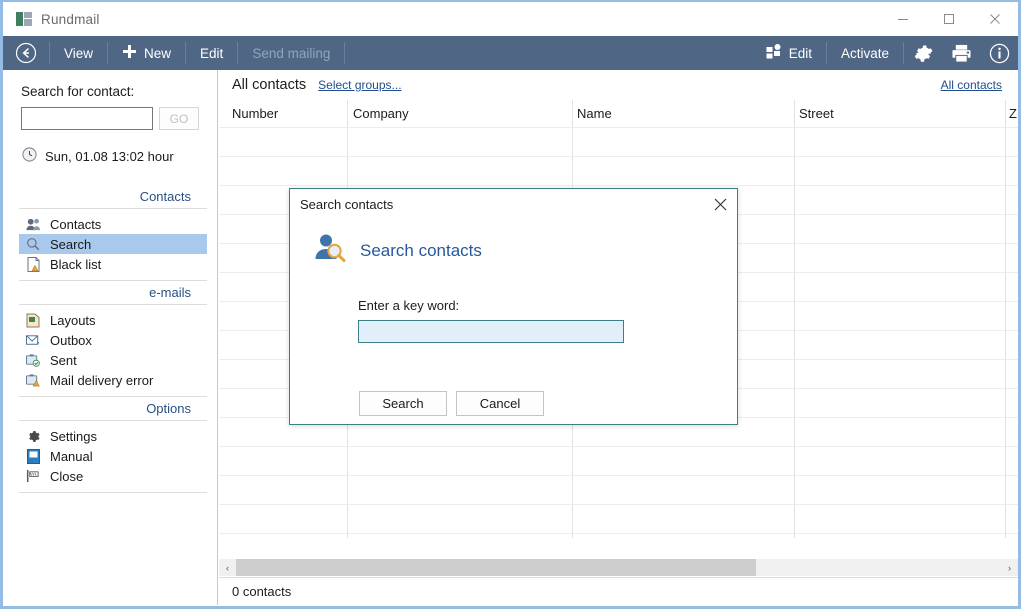  I want to click on sidebar-item-label: Black list, so click(76, 264).